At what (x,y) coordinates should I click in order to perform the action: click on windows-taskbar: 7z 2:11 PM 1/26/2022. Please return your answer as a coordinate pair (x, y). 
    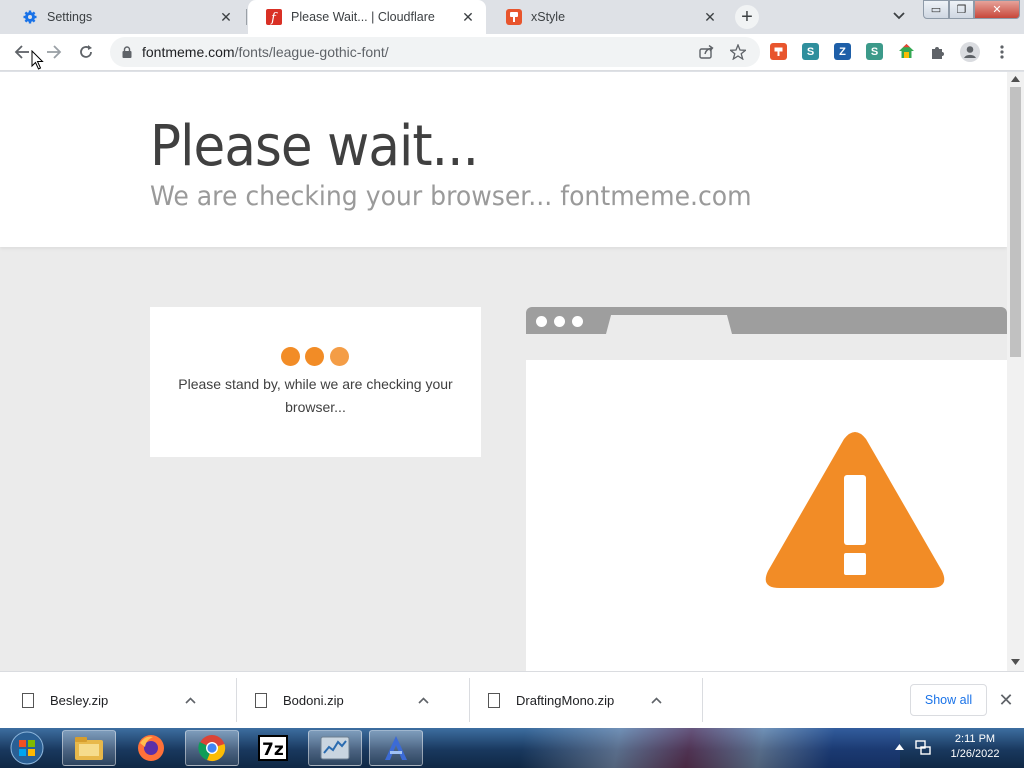
    Looking at the image, I should click on (512, 748).